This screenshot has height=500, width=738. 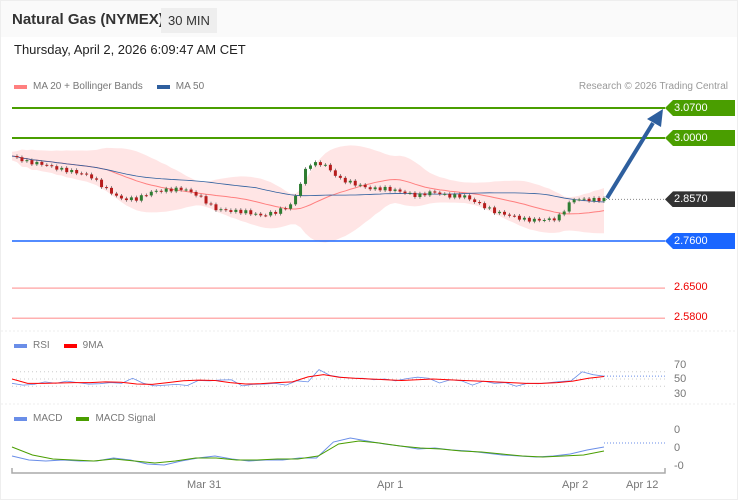 I want to click on macd-signal-line, so click(x=308, y=452).